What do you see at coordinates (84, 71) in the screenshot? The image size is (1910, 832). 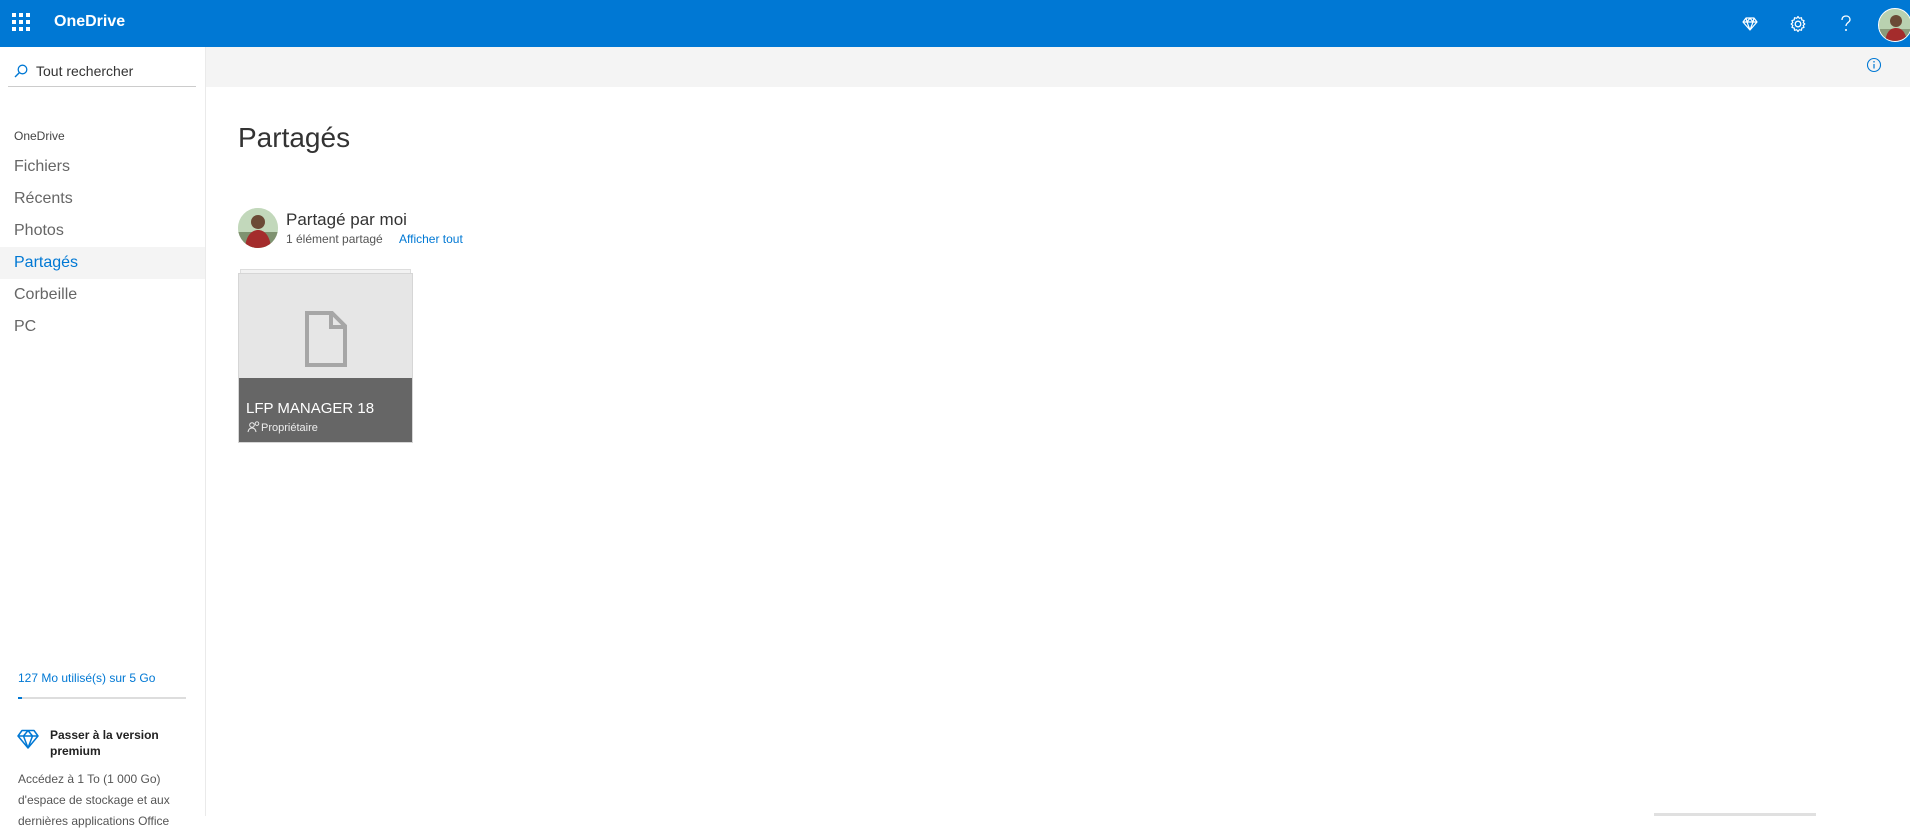 I see `search-input: Tout rechercher` at bounding box center [84, 71].